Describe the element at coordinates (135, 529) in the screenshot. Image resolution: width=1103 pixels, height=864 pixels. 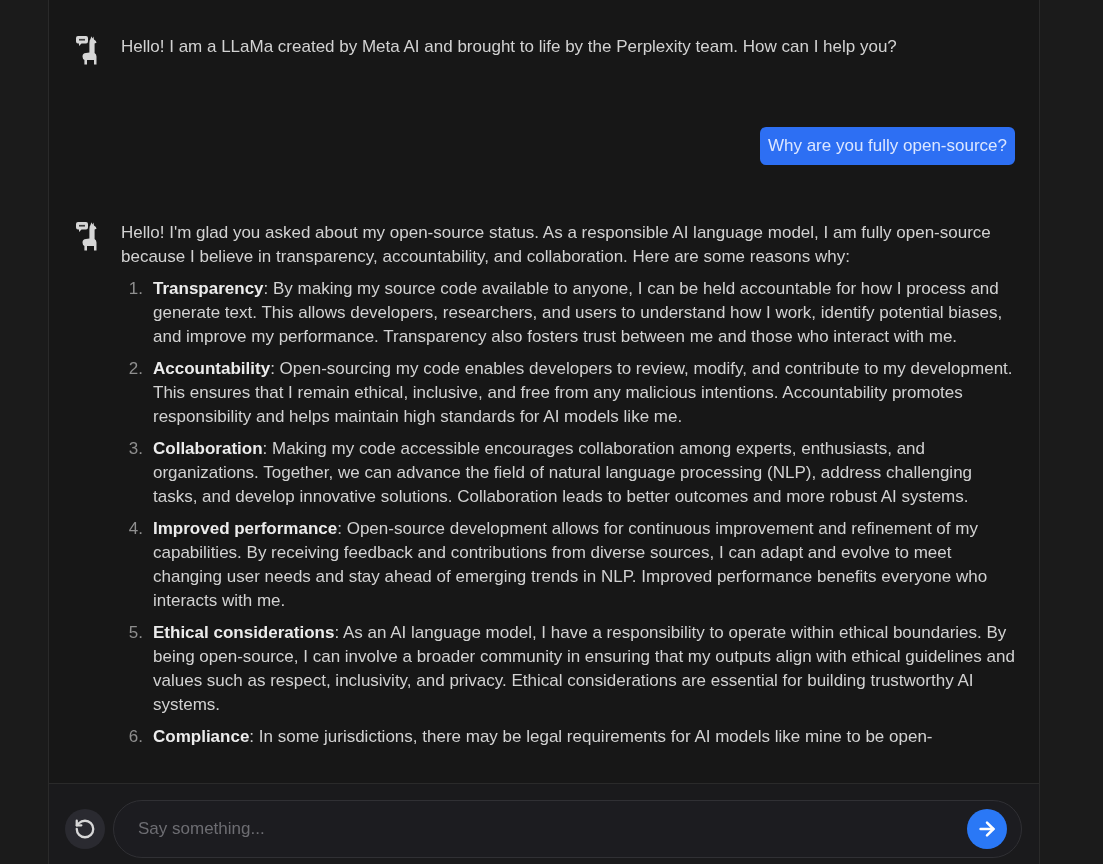
I see `list-number: 4.` at that location.